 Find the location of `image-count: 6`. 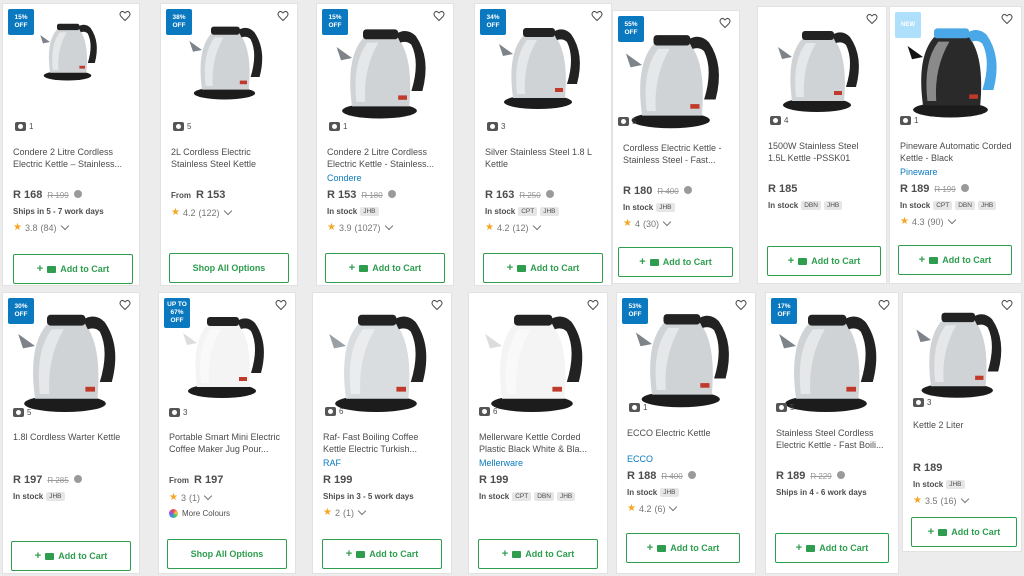

image-count: 6 is located at coordinates (488, 411).